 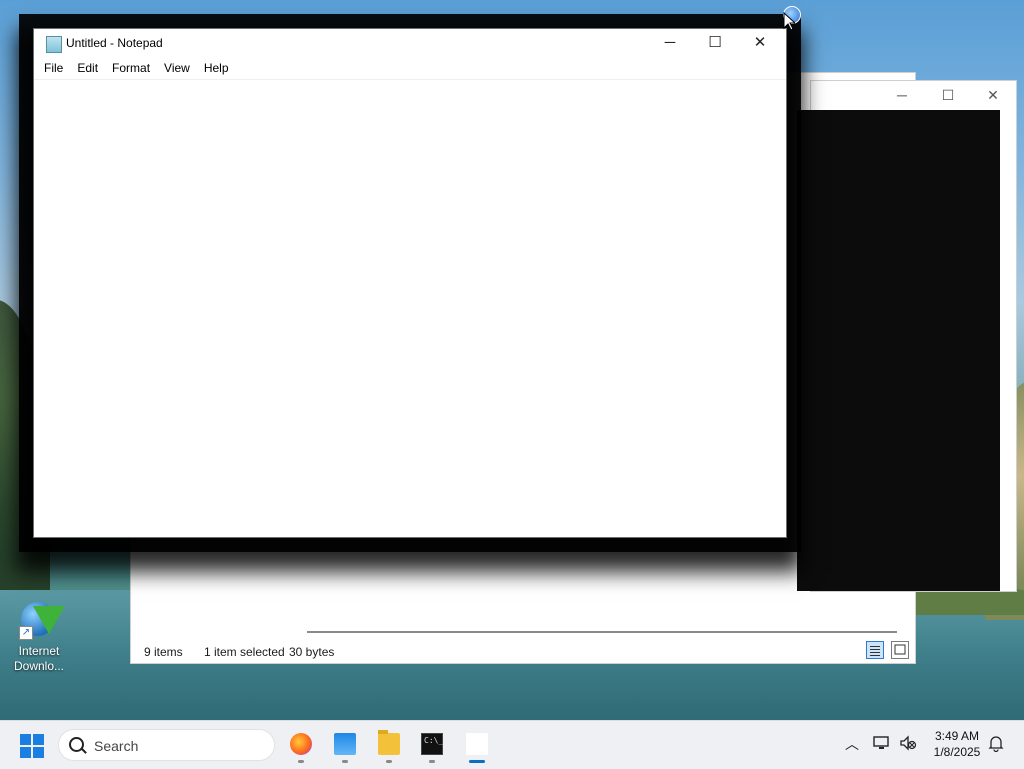 I want to click on notepad-titlebar: Untitled - Notepad ─ ☐ ✕, so click(x=410, y=43).